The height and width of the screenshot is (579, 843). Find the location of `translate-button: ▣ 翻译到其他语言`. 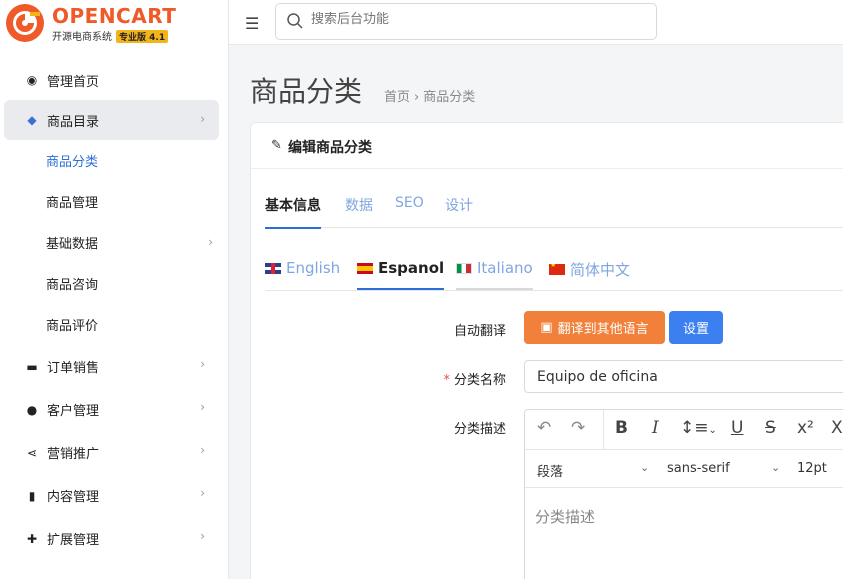

translate-button: ▣ 翻译到其他语言 is located at coordinates (594, 327).